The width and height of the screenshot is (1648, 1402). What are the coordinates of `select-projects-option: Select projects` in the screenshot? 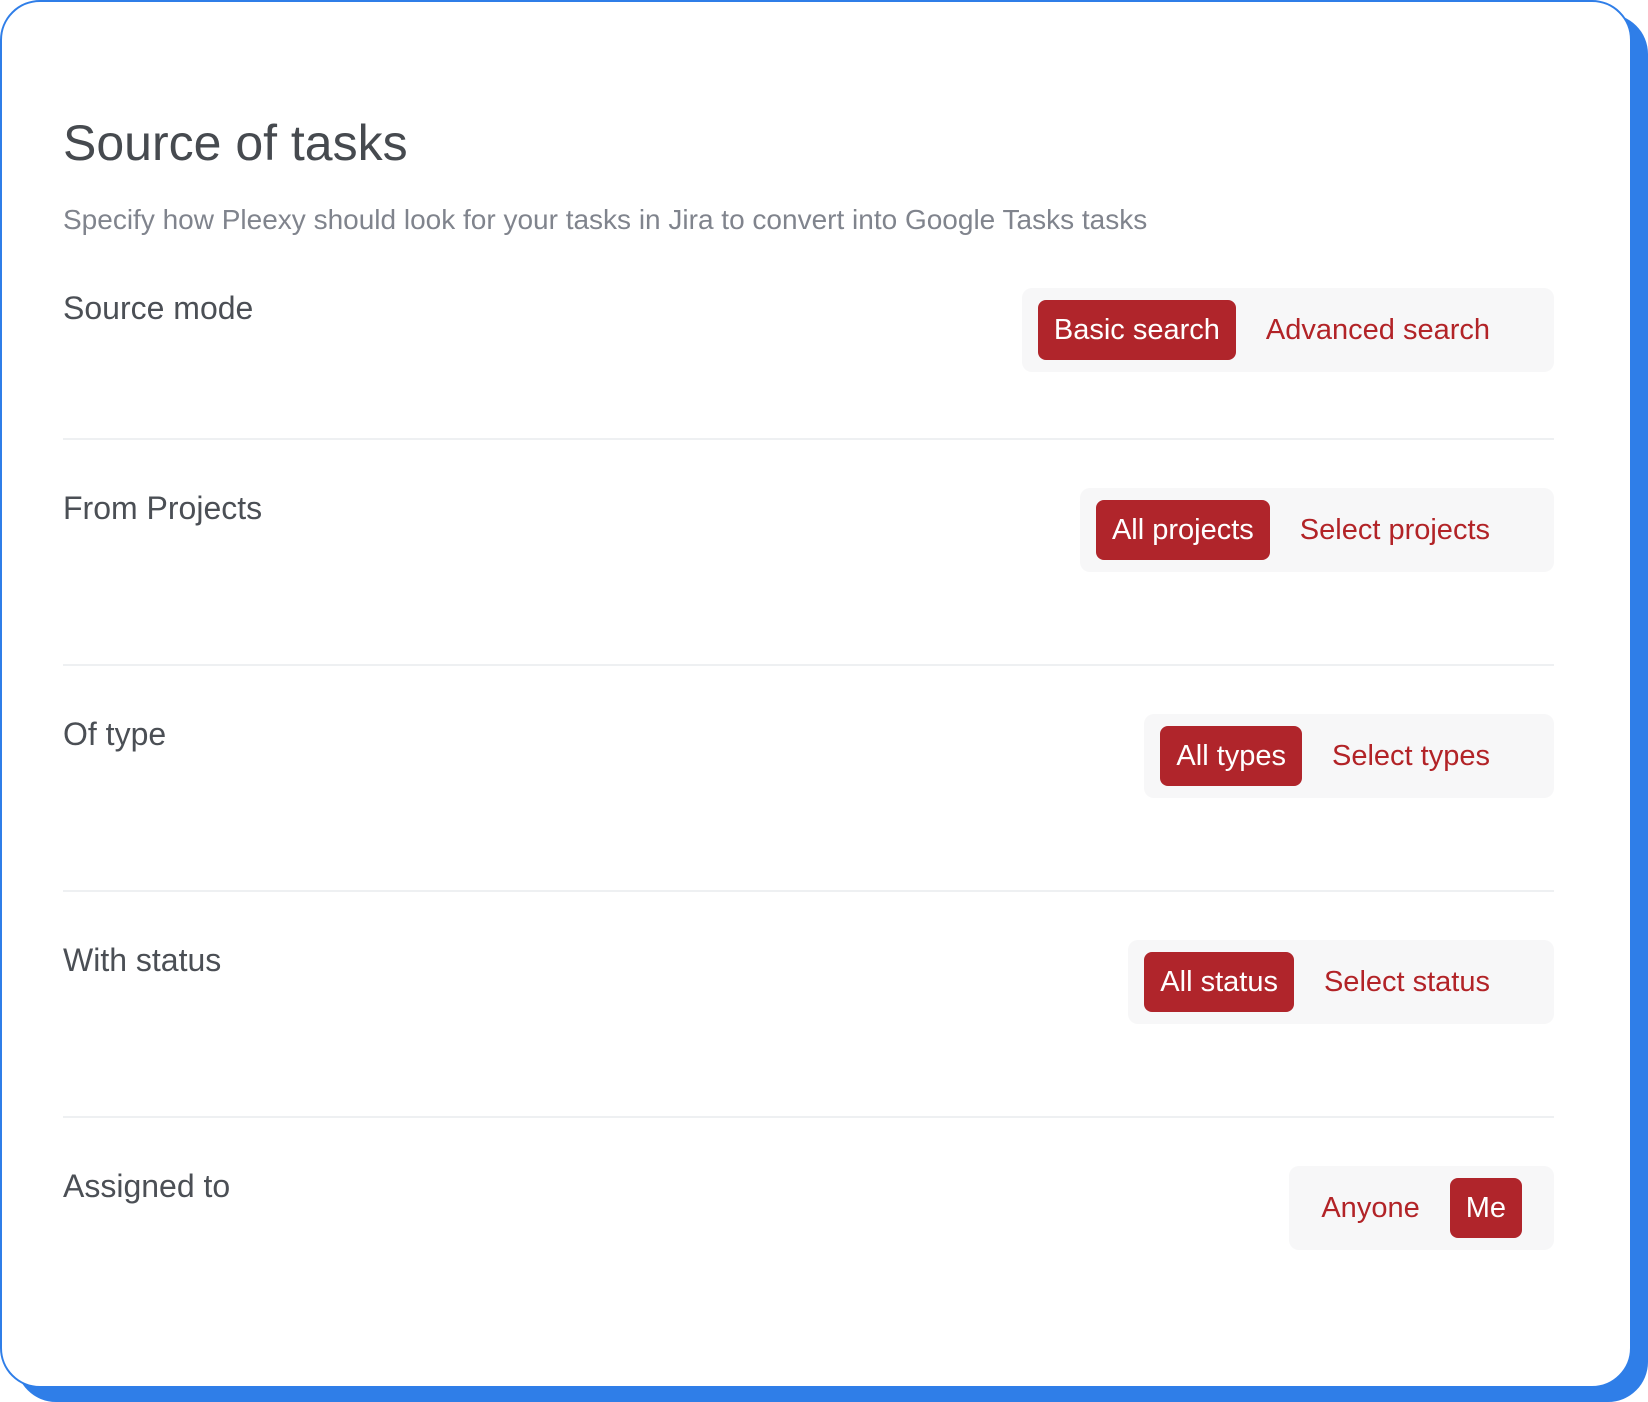 It's located at (1395, 530).